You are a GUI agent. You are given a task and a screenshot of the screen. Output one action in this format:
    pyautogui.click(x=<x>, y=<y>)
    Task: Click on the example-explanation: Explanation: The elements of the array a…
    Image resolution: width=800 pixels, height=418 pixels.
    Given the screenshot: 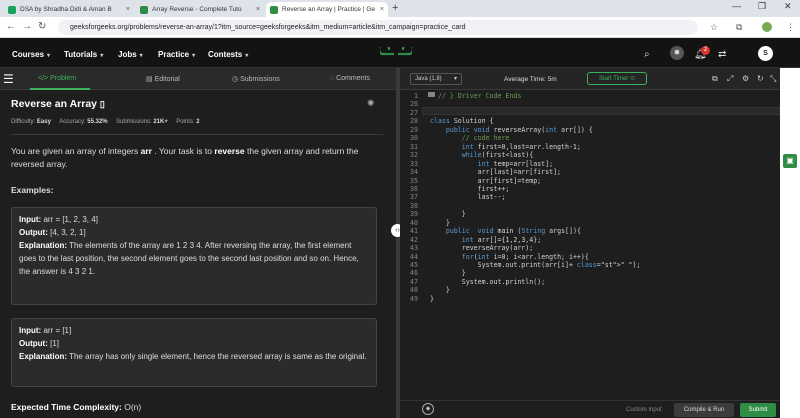 What is the action you would take?
    pyautogui.click(x=194, y=258)
    